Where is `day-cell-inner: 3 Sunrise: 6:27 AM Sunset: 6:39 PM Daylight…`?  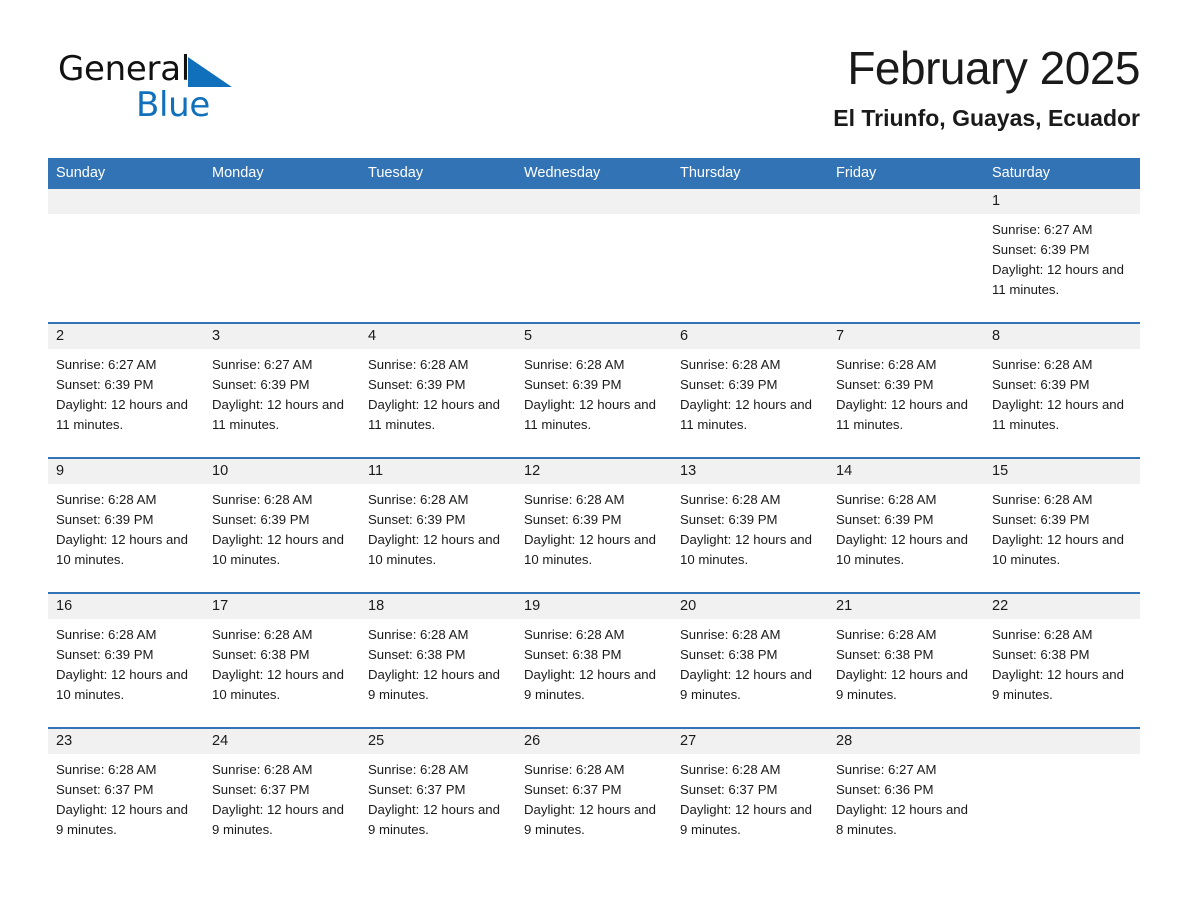
day-cell-inner: 3 Sunrise: 6:27 AM Sunset: 6:39 PM Daylight… is located at coordinates (282, 390).